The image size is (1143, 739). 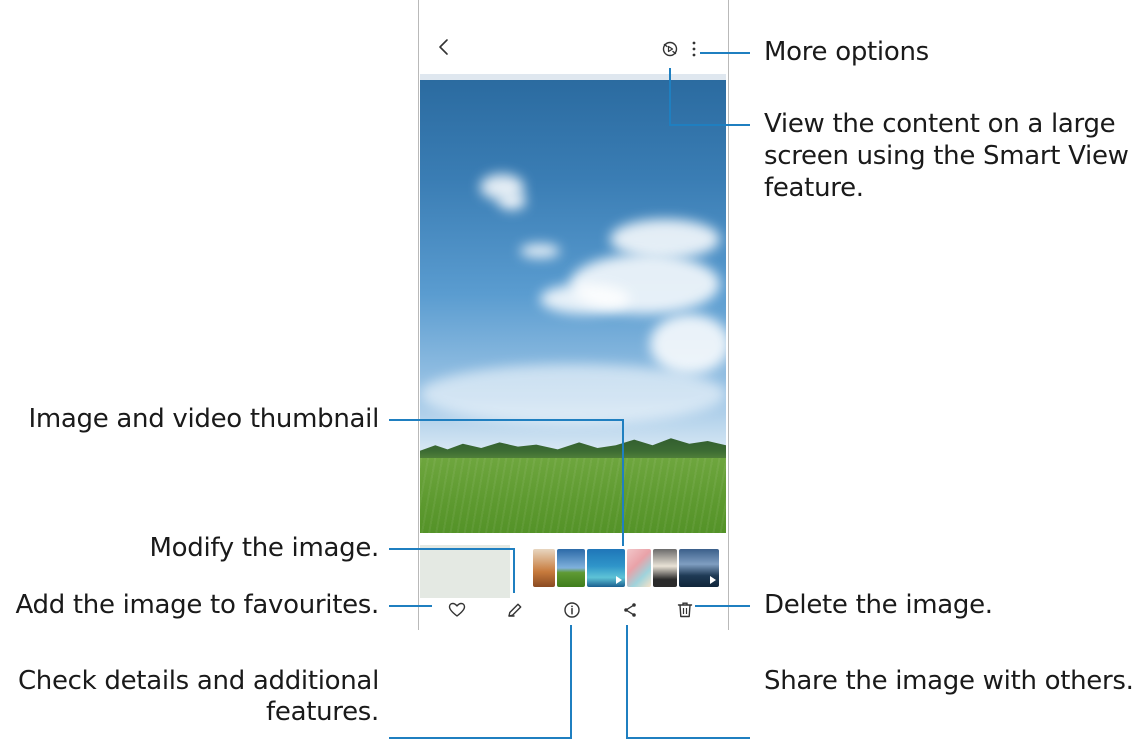 I want to click on label-details-line1: Check details and additional, so click(x=198, y=681).